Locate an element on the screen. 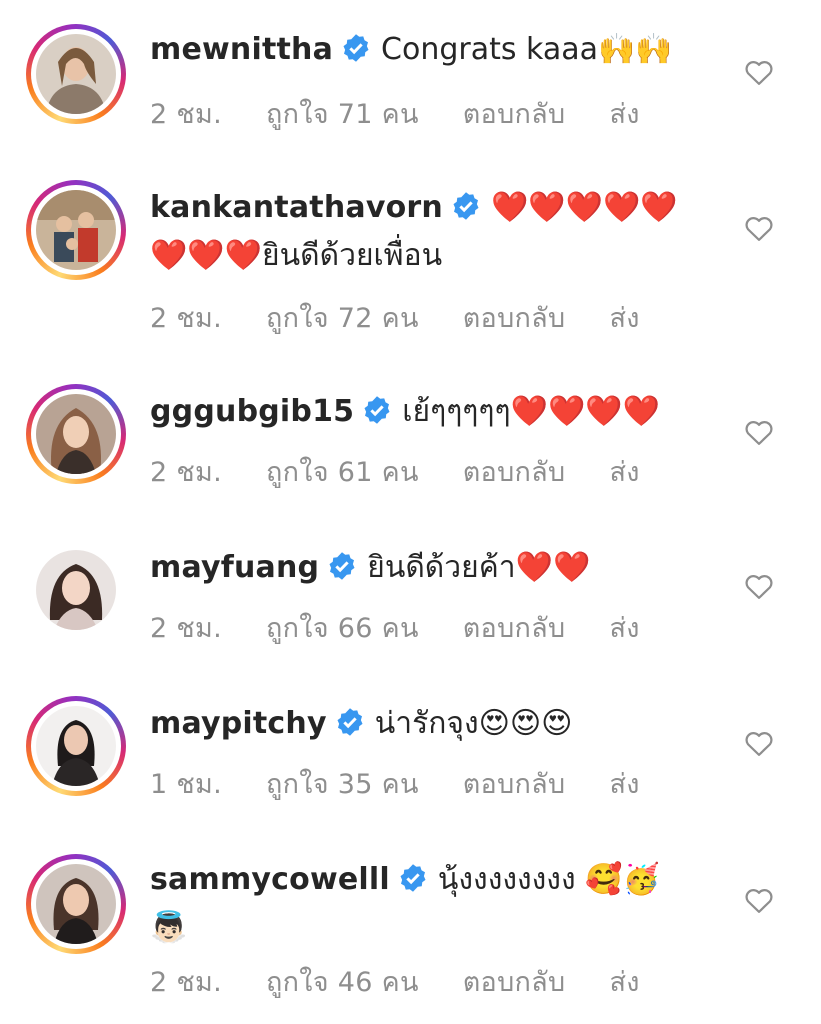 The image size is (821, 1024). comment-likes: ถูกใจ 72 คน is located at coordinates (342, 318).